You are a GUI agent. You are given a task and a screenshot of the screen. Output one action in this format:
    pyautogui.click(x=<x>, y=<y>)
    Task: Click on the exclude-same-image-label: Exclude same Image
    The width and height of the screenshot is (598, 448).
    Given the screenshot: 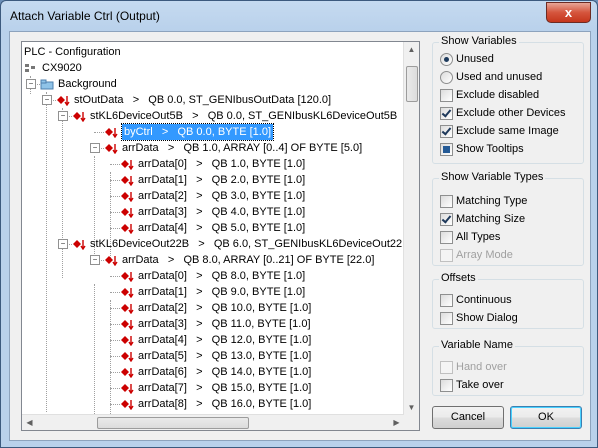 What is the action you would take?
    pyautogui.click(x=507, y=131)
    